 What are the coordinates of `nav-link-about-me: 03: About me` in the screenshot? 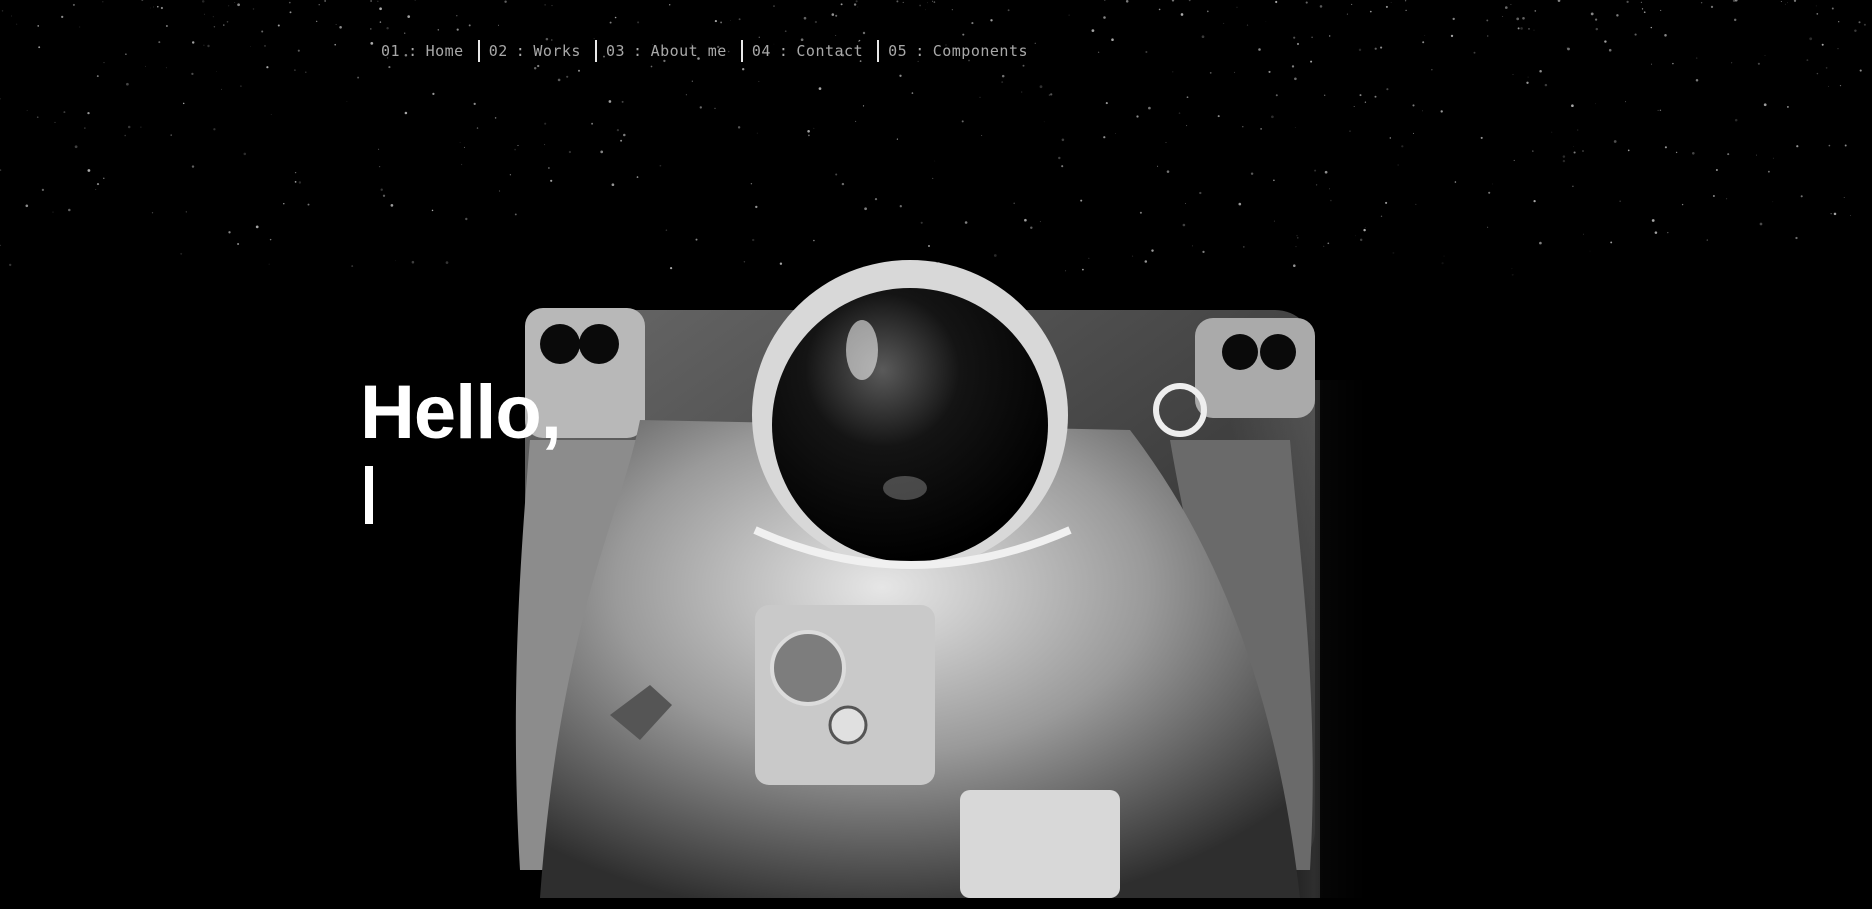 It's located at (669, 51).